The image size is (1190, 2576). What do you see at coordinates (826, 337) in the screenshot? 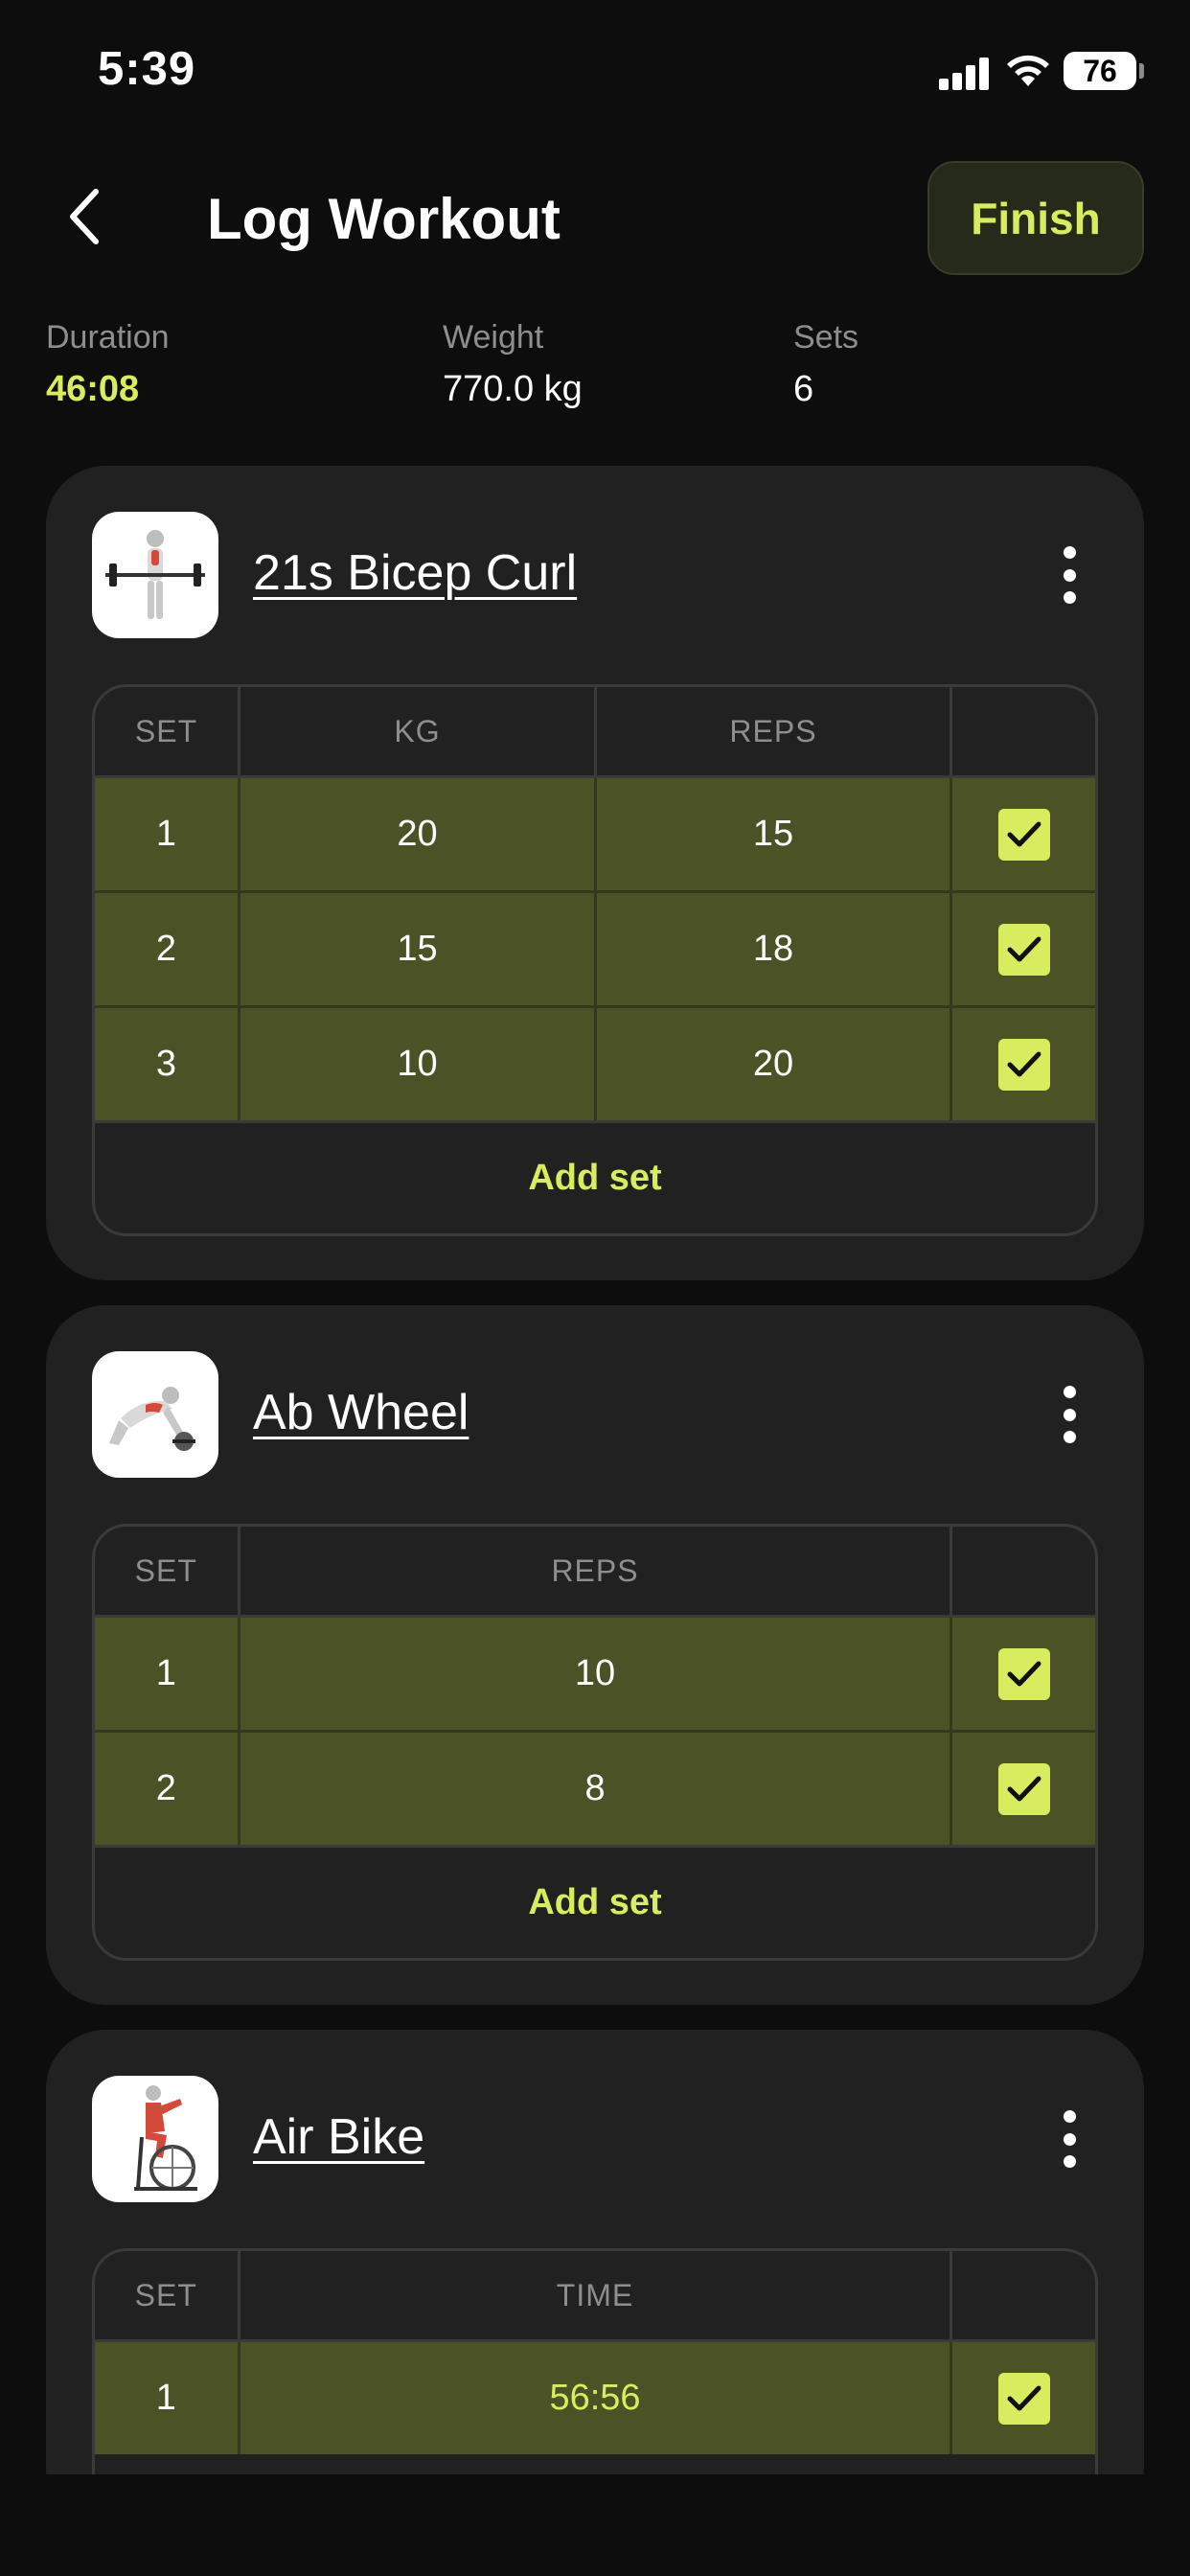
I see `stat-label: Sets` at bounding box center [826, 337].